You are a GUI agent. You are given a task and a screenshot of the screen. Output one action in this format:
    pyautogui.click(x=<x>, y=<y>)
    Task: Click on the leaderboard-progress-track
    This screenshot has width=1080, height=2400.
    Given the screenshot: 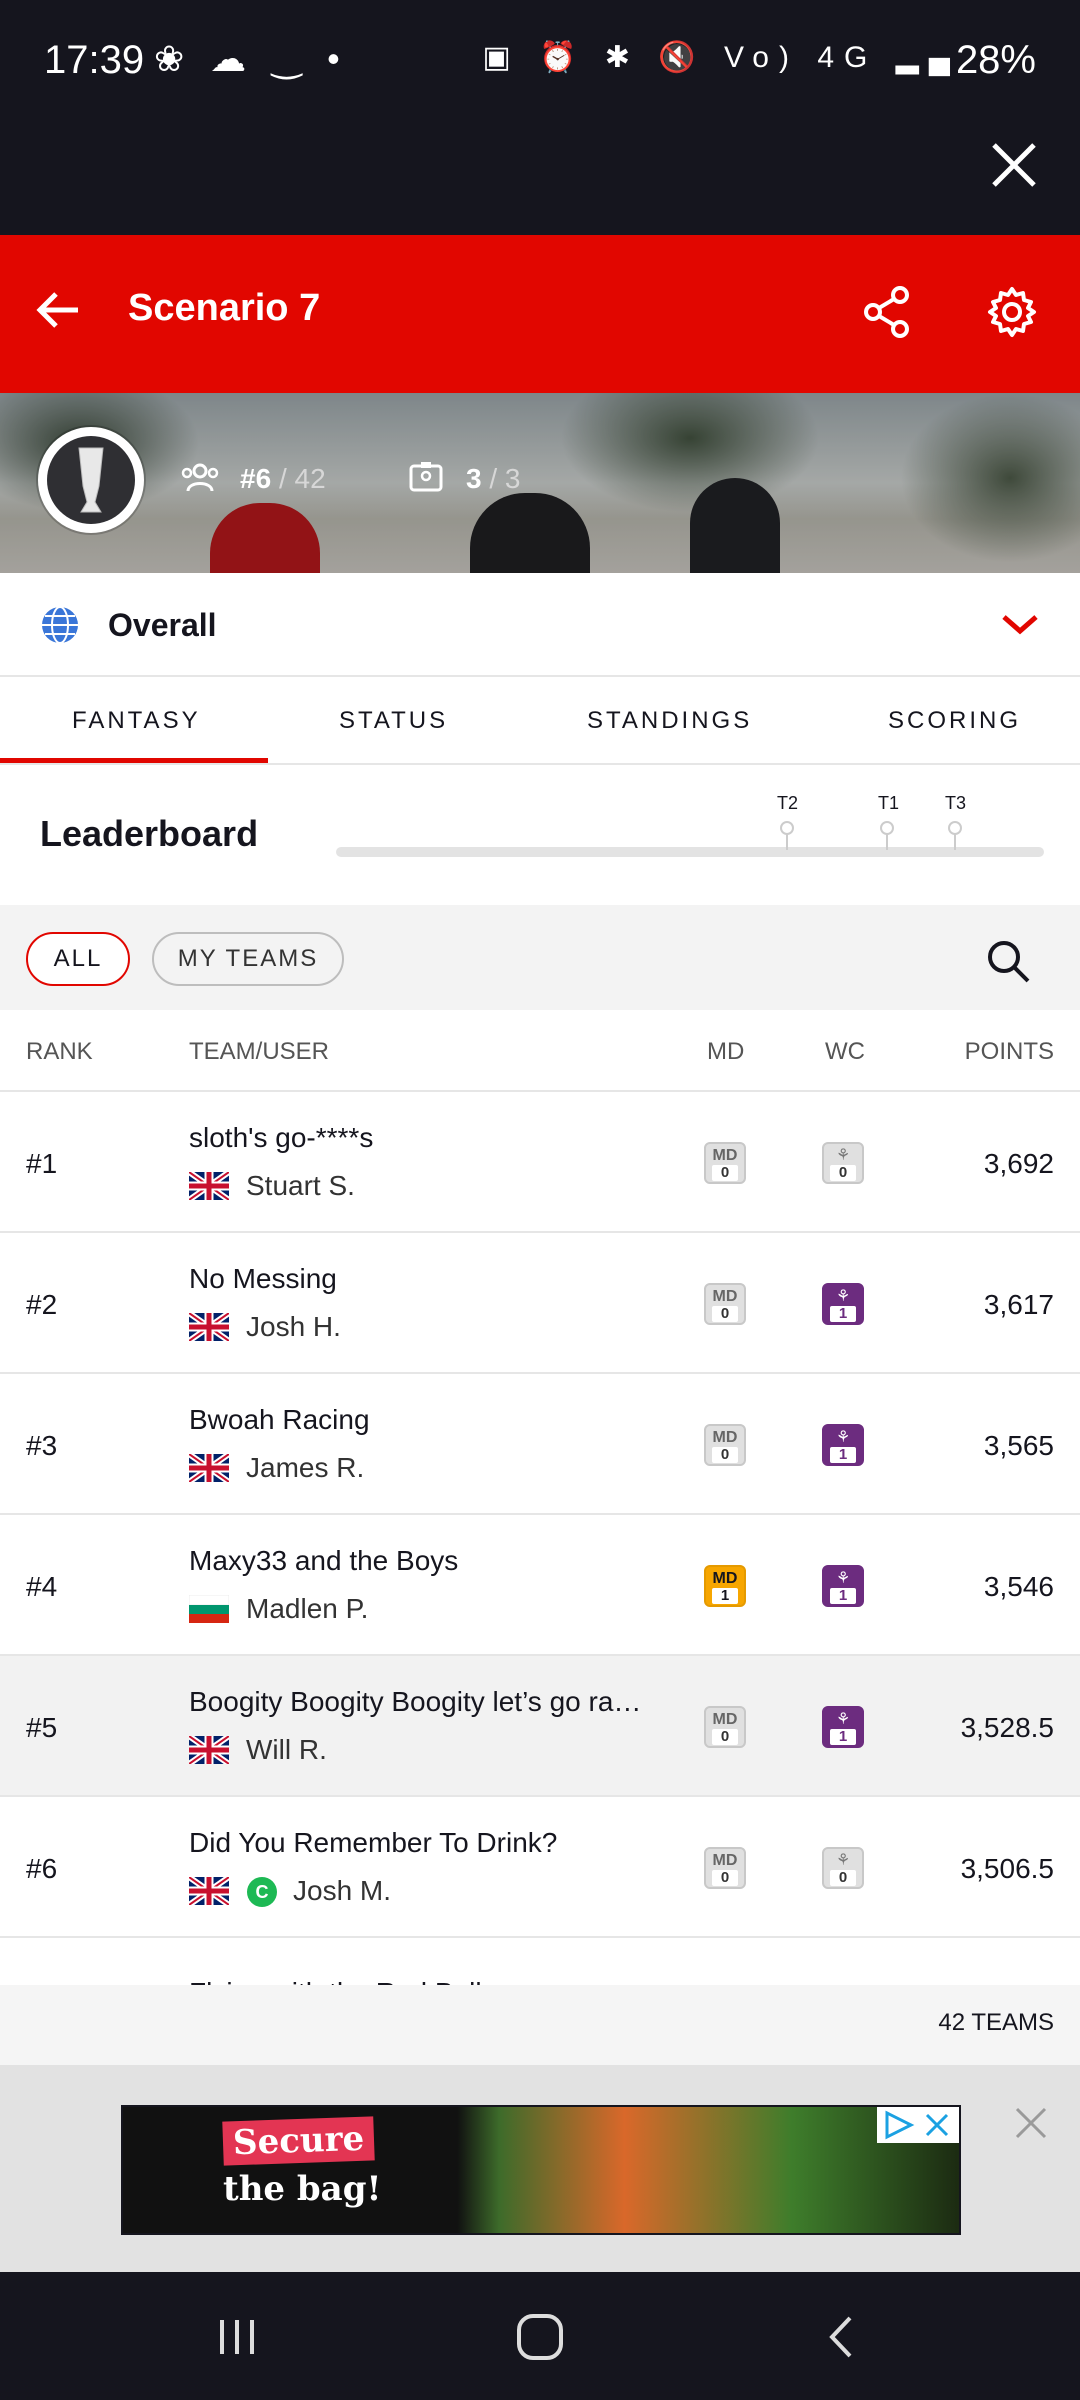 What is the action you would take?
    pyautogui.click(x=690, y=852)
    